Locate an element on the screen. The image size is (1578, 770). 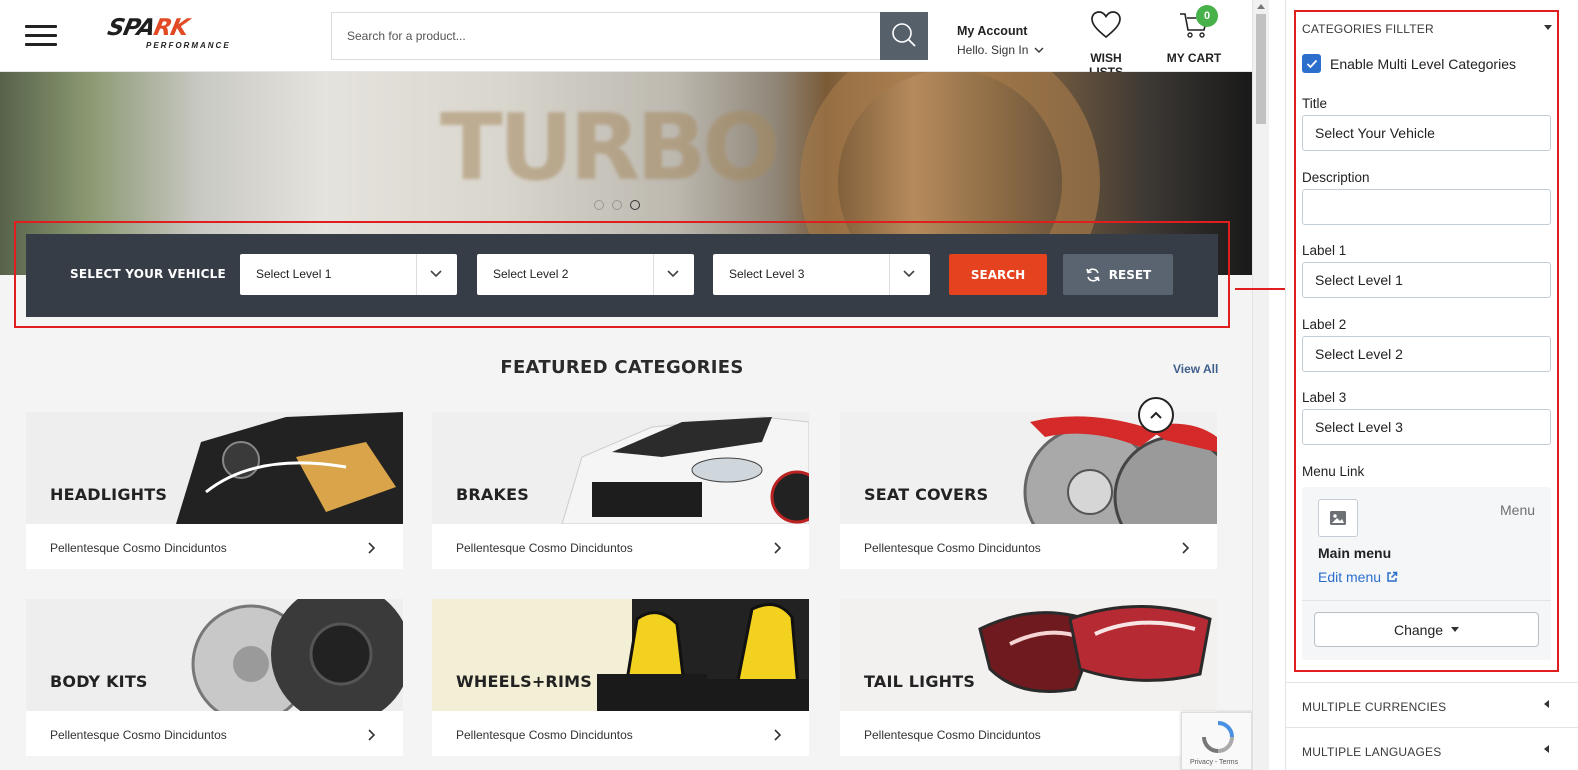
section-multiple-languages: MULTIPLE LANGUAGES is located at coordinates (1432, 748).